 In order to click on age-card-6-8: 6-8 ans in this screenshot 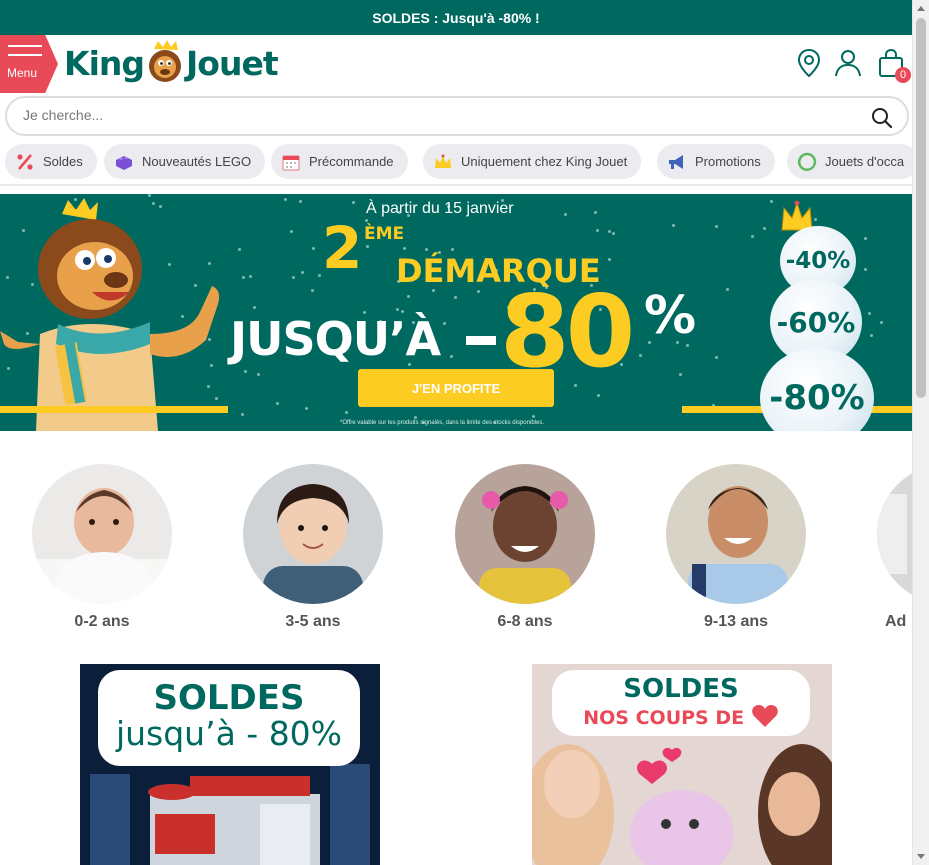, I will do `click(525, 547)`.